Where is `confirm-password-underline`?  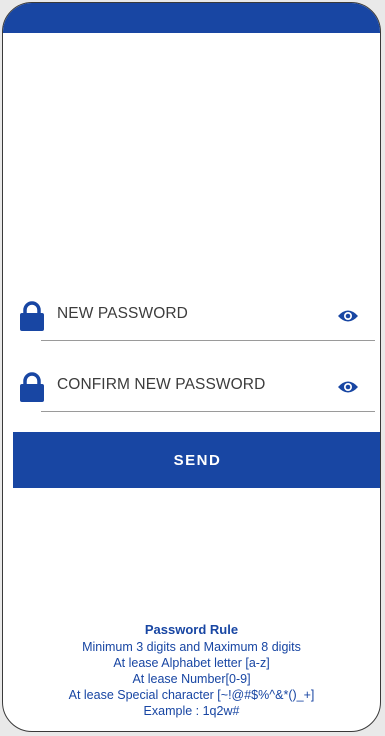 confirm-password-underline is located at coordinates (208, 411).